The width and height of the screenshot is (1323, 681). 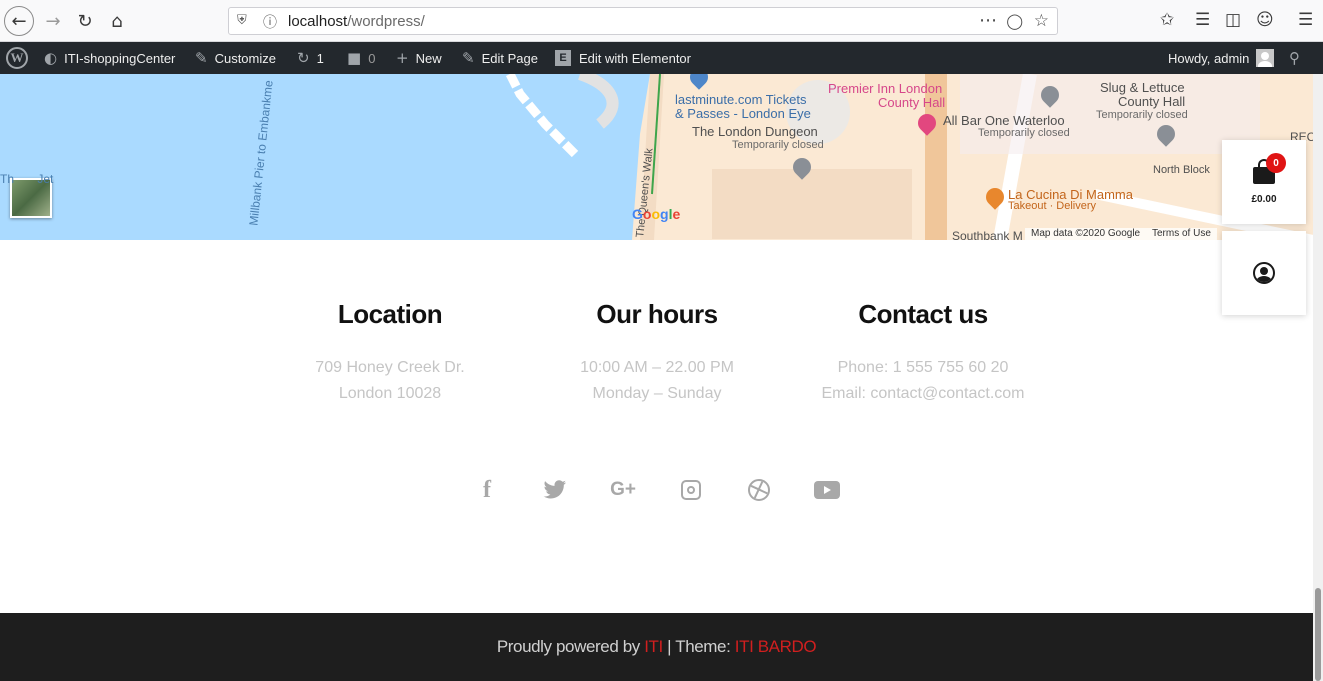 What do you see at coordinates (1276, 163) in the screenshot?
I see `cart-count-badge: 0` at bounding box center [1276, 163].